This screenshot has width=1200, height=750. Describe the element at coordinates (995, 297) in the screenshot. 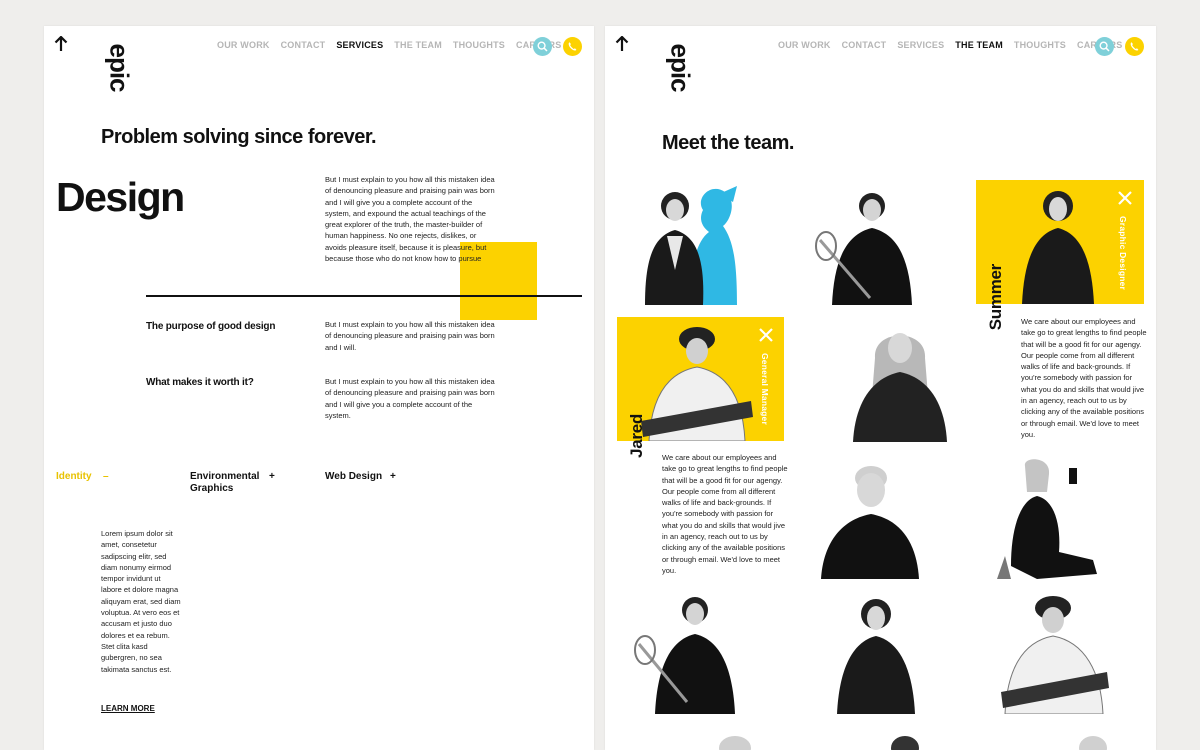

I see `member-name: Summer` at that location.